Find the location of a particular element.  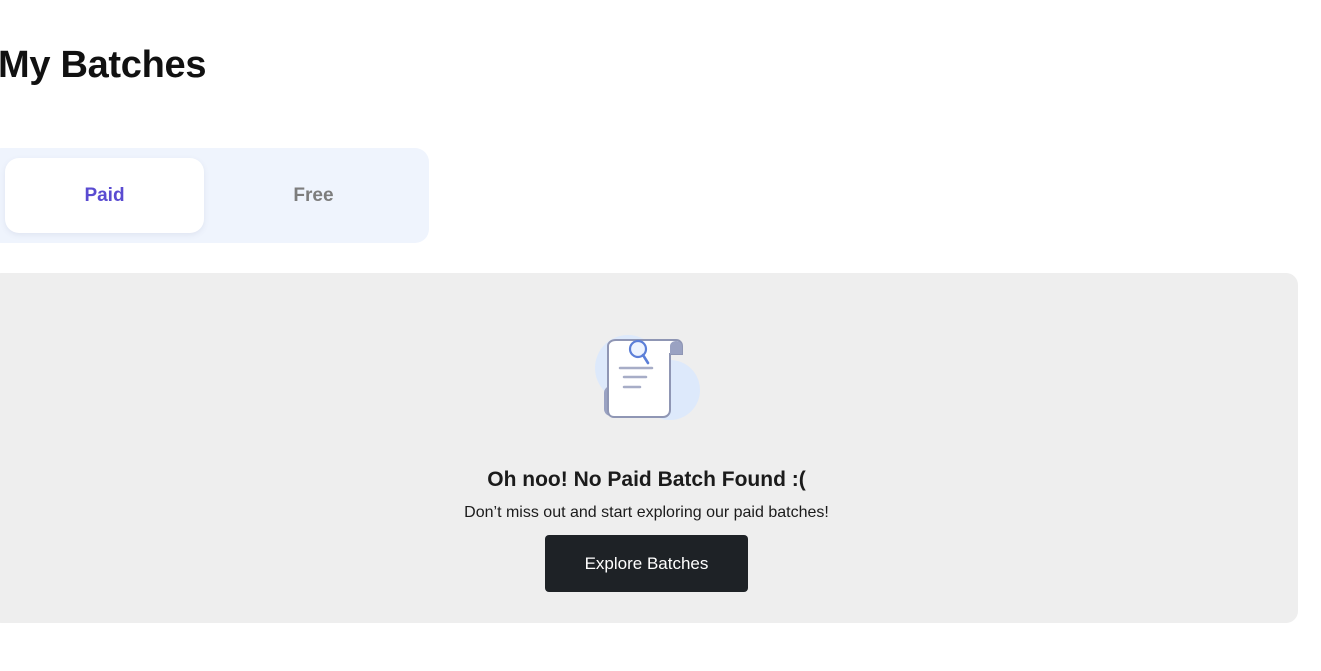

tab-paid: Paid is located at coordinates (104, 195).